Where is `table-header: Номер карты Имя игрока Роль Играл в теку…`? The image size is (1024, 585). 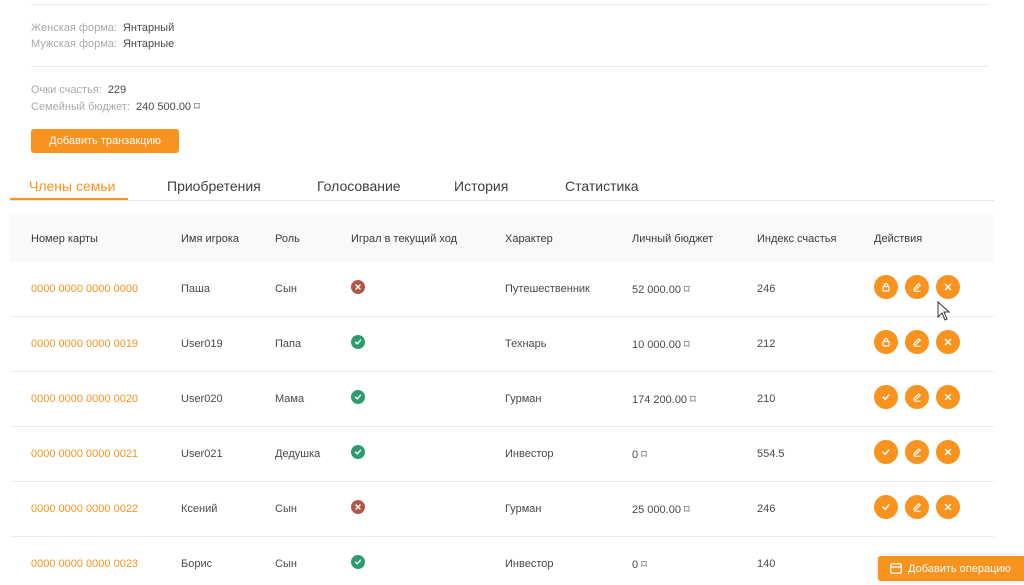 table-header: Номер карты Имя игрока Роль Играл в теку… is located at coordinates (502, 238).